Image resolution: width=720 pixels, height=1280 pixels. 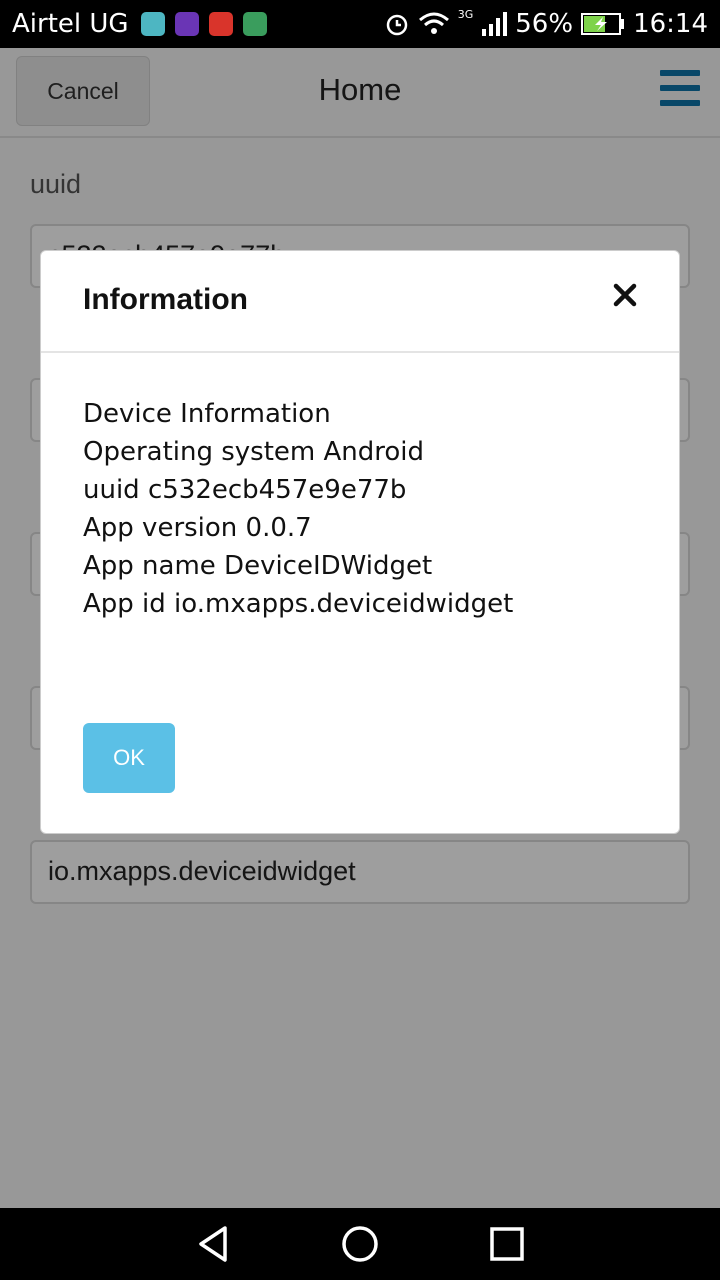 I want to click on alarm-icon, so click(x=396, y=25).